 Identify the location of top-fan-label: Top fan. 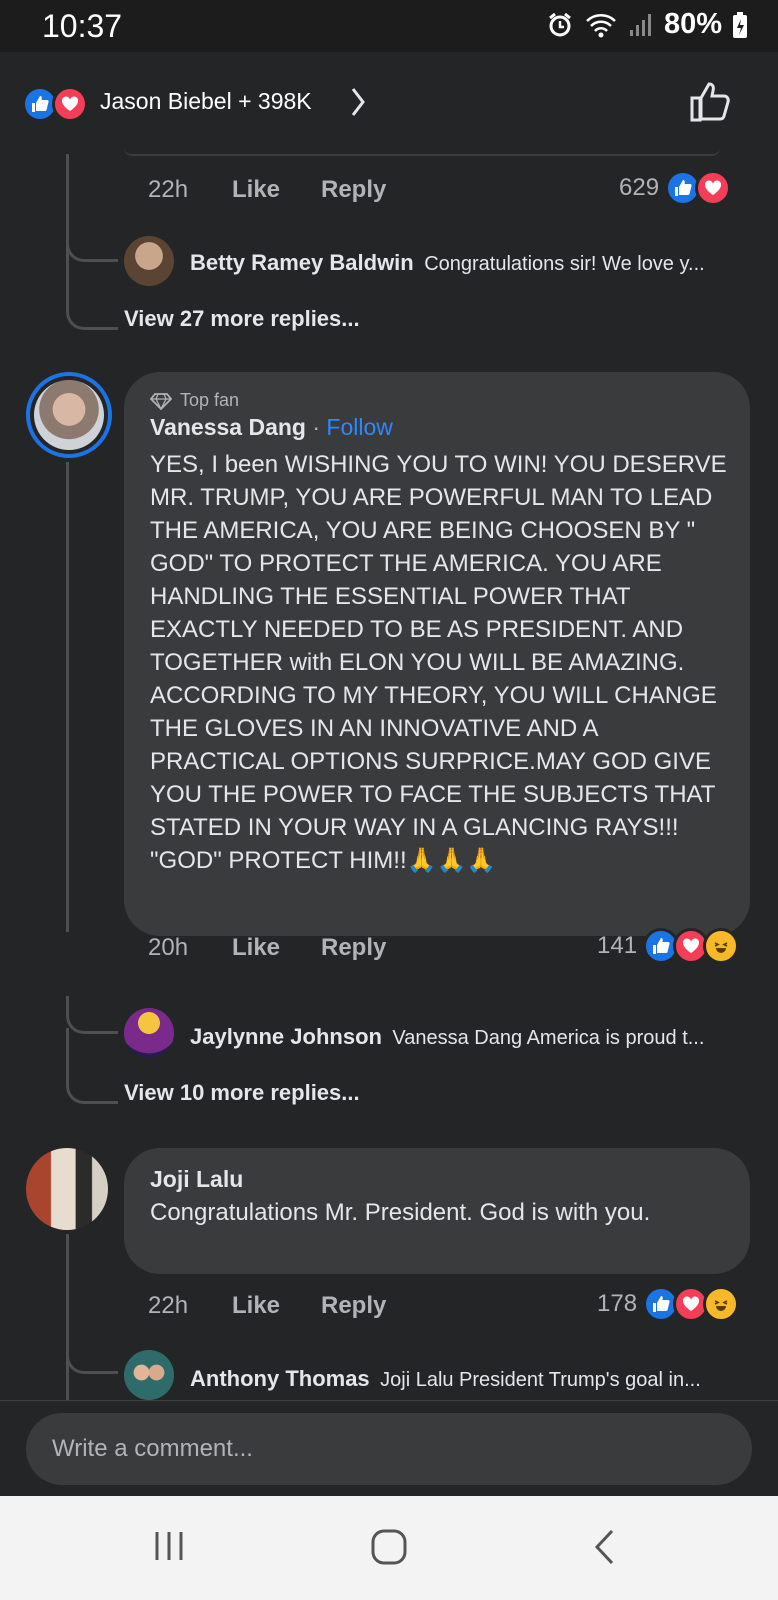
(210, 400).